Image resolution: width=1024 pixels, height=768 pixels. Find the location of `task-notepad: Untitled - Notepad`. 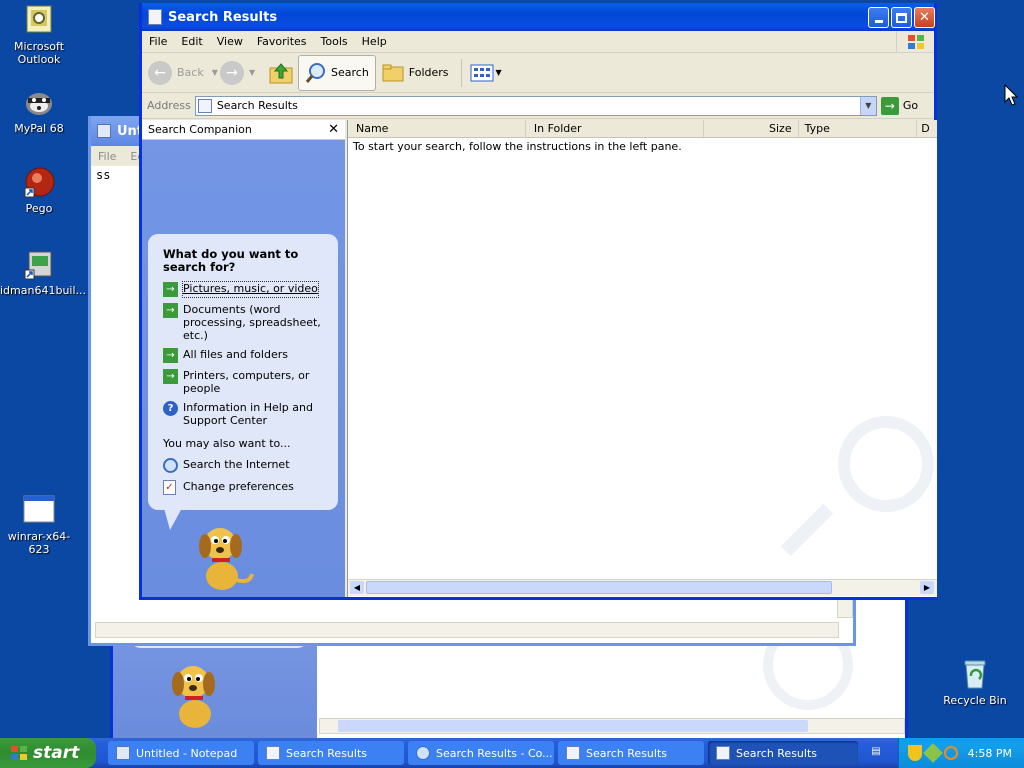

task-notepad: Untitled - Notepad is located at coordinates (181, 753).